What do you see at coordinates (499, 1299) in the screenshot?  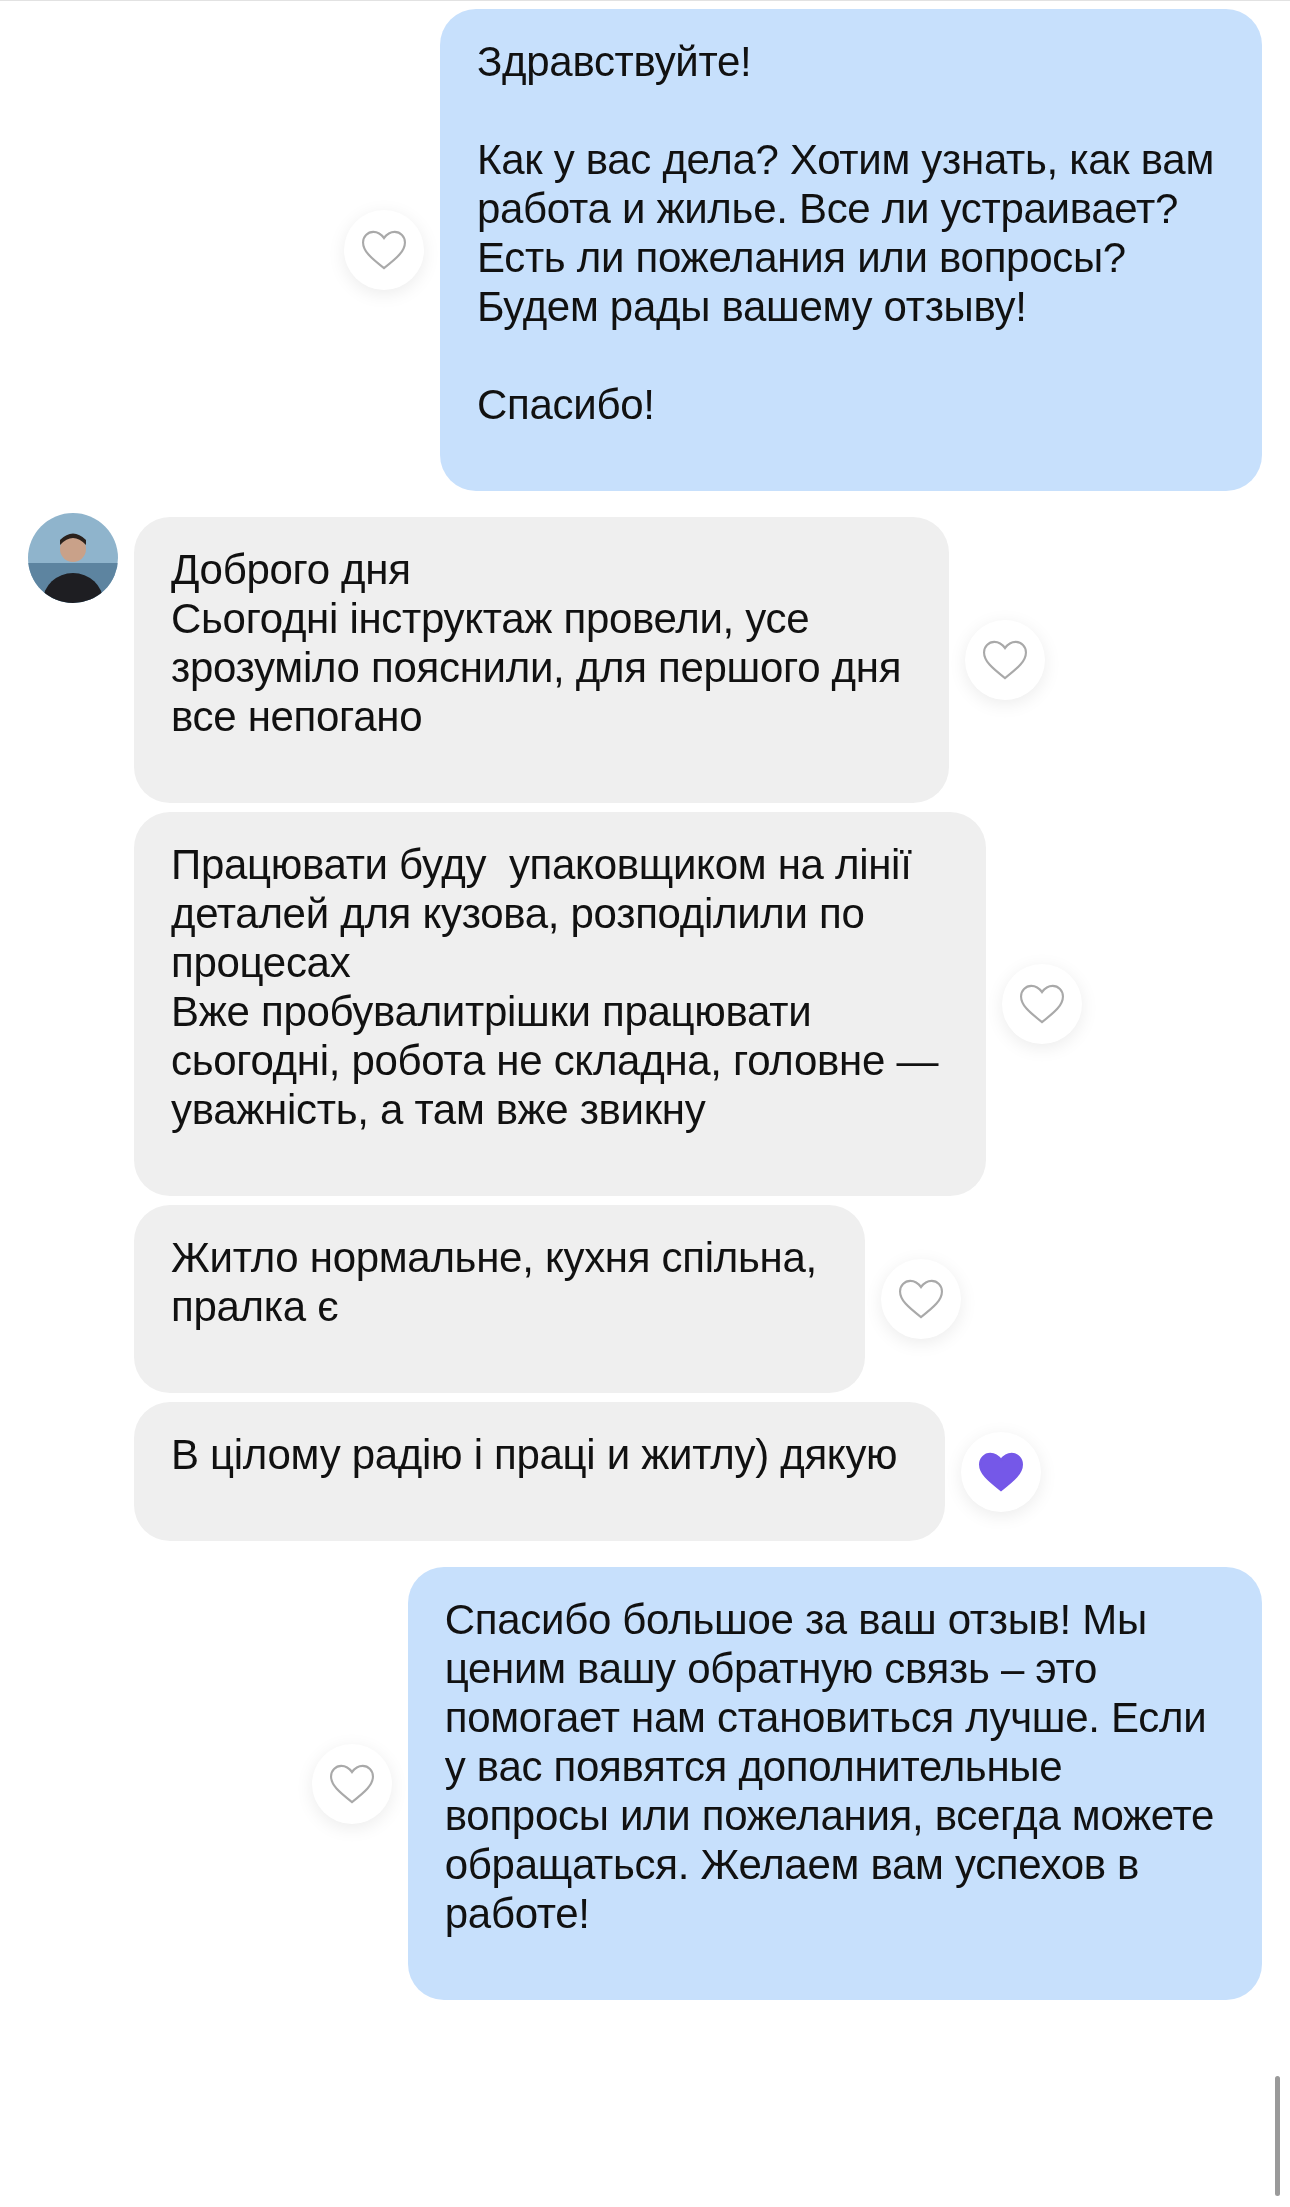 I see `message-bubble: Житло нормальне, кухня спільна, пралка є` at bounding box center [499, 1299].